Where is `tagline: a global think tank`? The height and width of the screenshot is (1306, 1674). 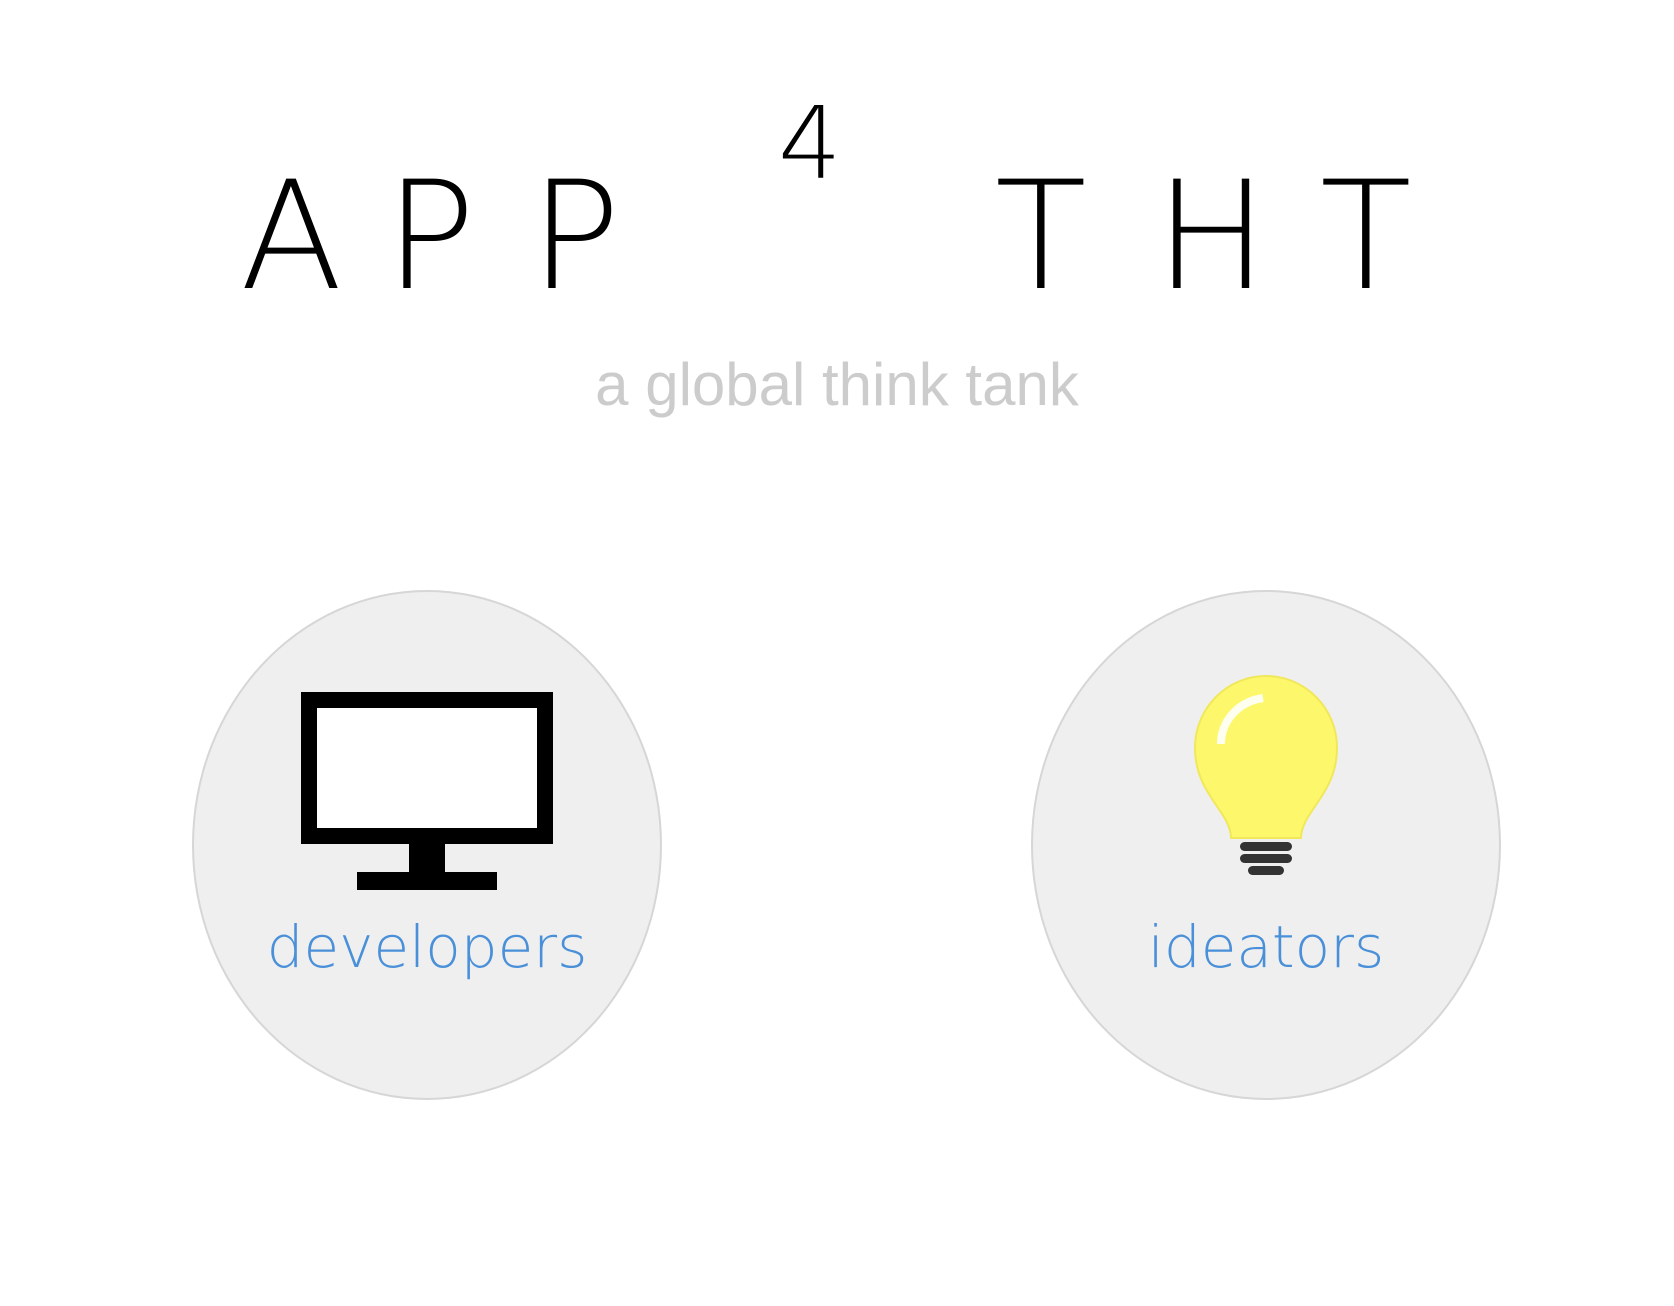 tagline: a global think tank is located at coordinates (837, 384).